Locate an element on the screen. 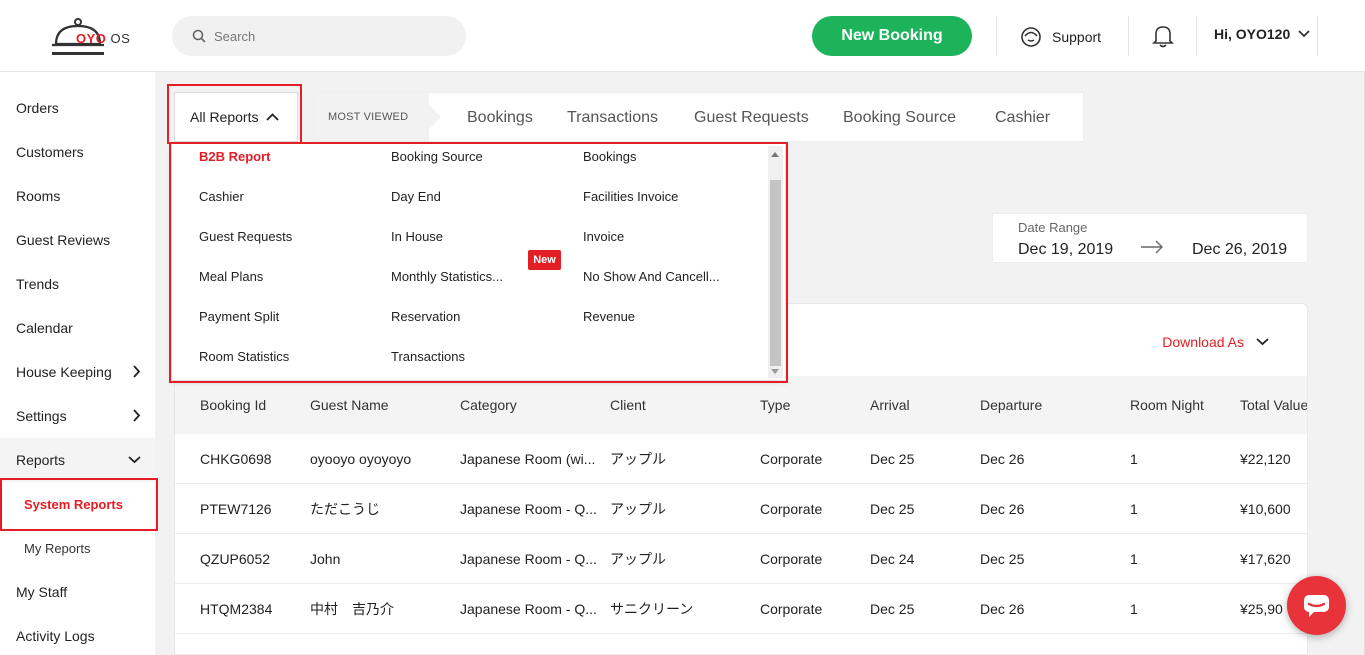 The image size is (1365, 655). dropdown-item-cashier: Cashier is located at coordinates (221, 196).